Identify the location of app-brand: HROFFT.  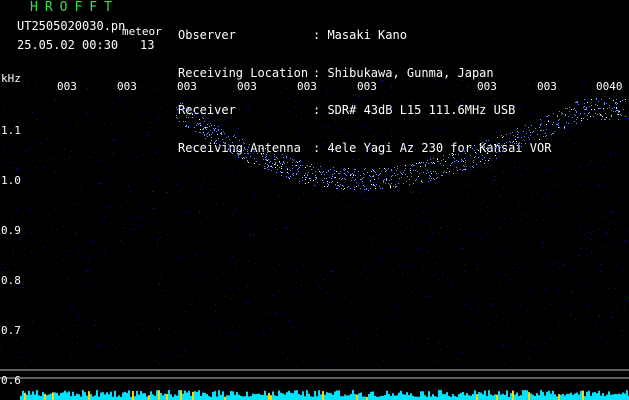
(74, 7).